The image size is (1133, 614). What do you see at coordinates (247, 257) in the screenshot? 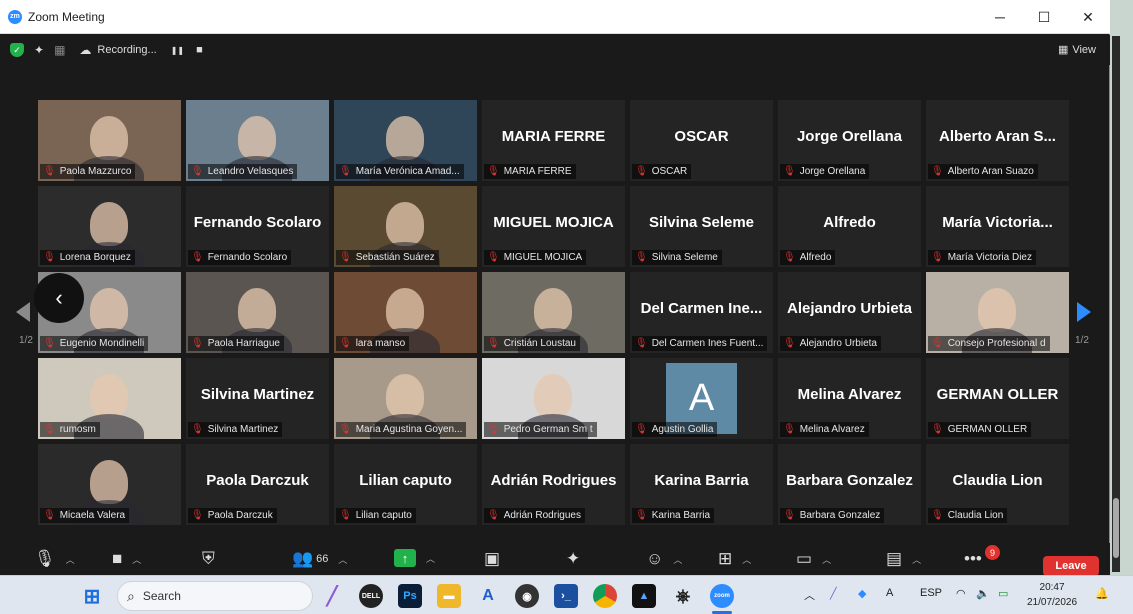
I see `participant-name: Fernando Scolaro` at bounding box center [247, 257].